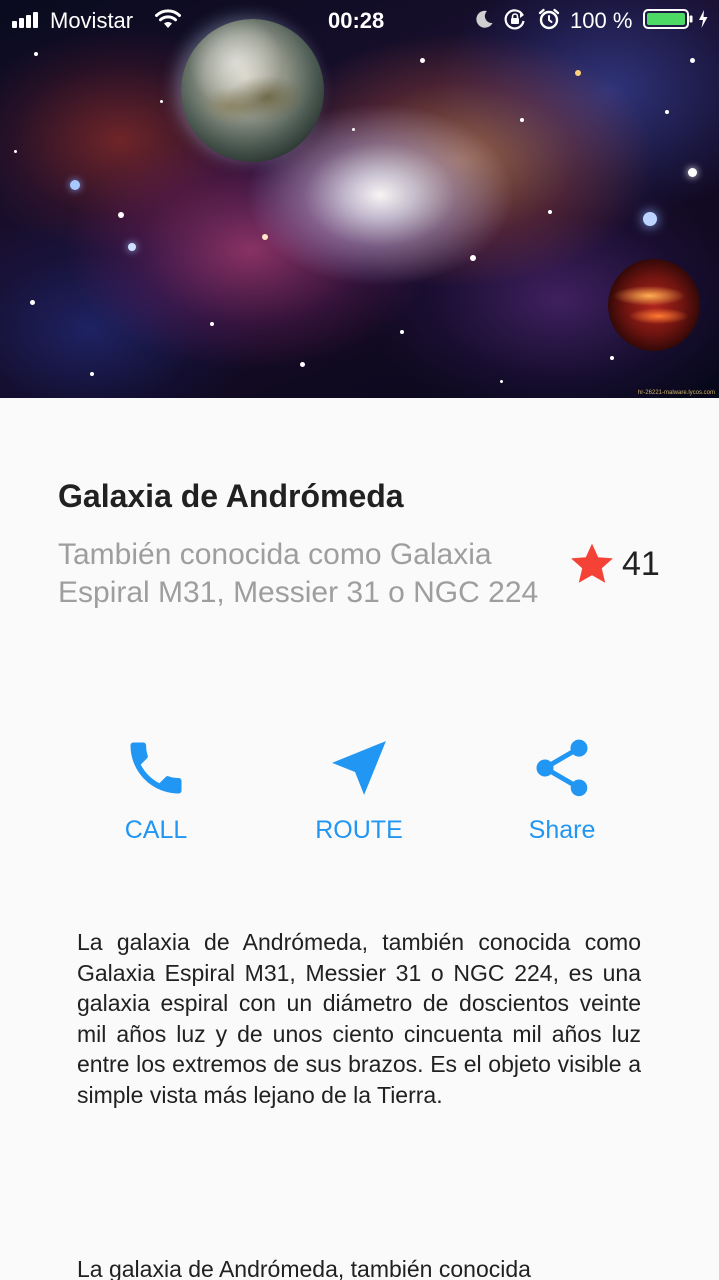 This screenshot has width=719, height=1280. I want to click on signal-icon, so click(28, 20).